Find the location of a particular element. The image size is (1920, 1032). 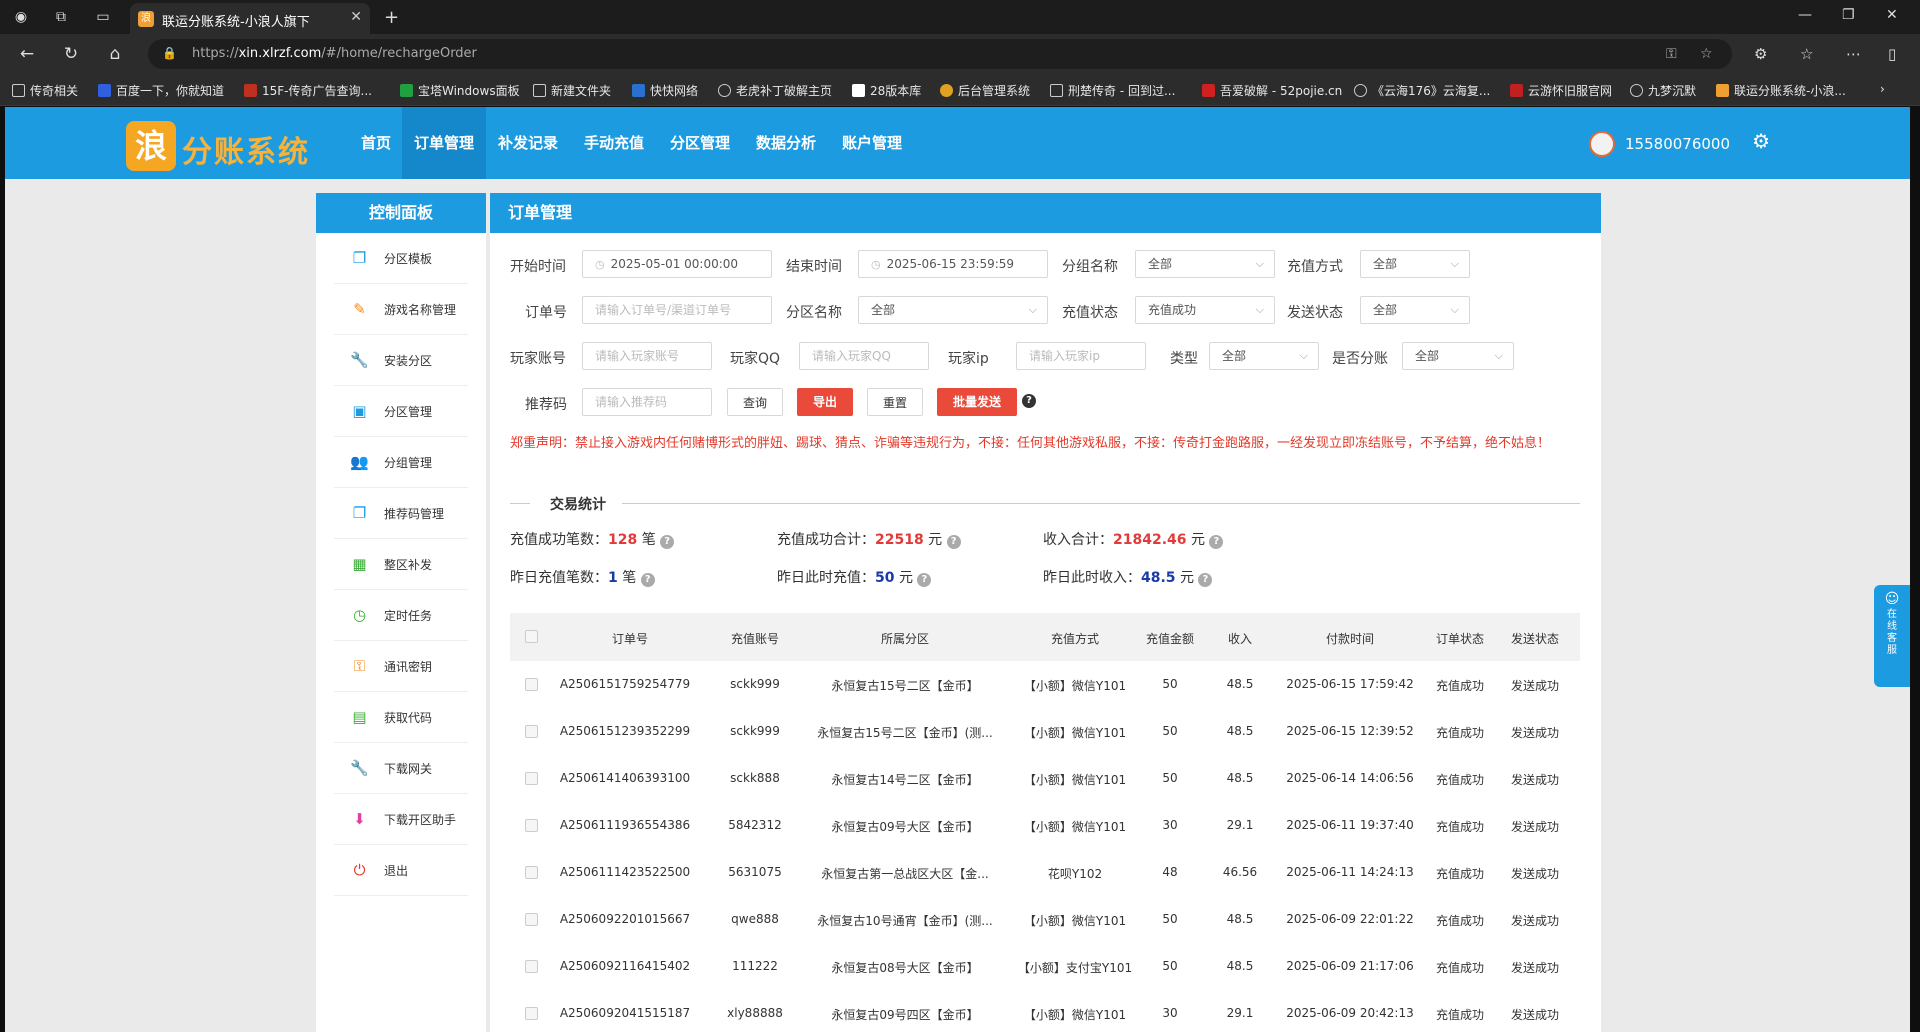

nav-order-management: 订单管理 is located at coordinates (444, 143).